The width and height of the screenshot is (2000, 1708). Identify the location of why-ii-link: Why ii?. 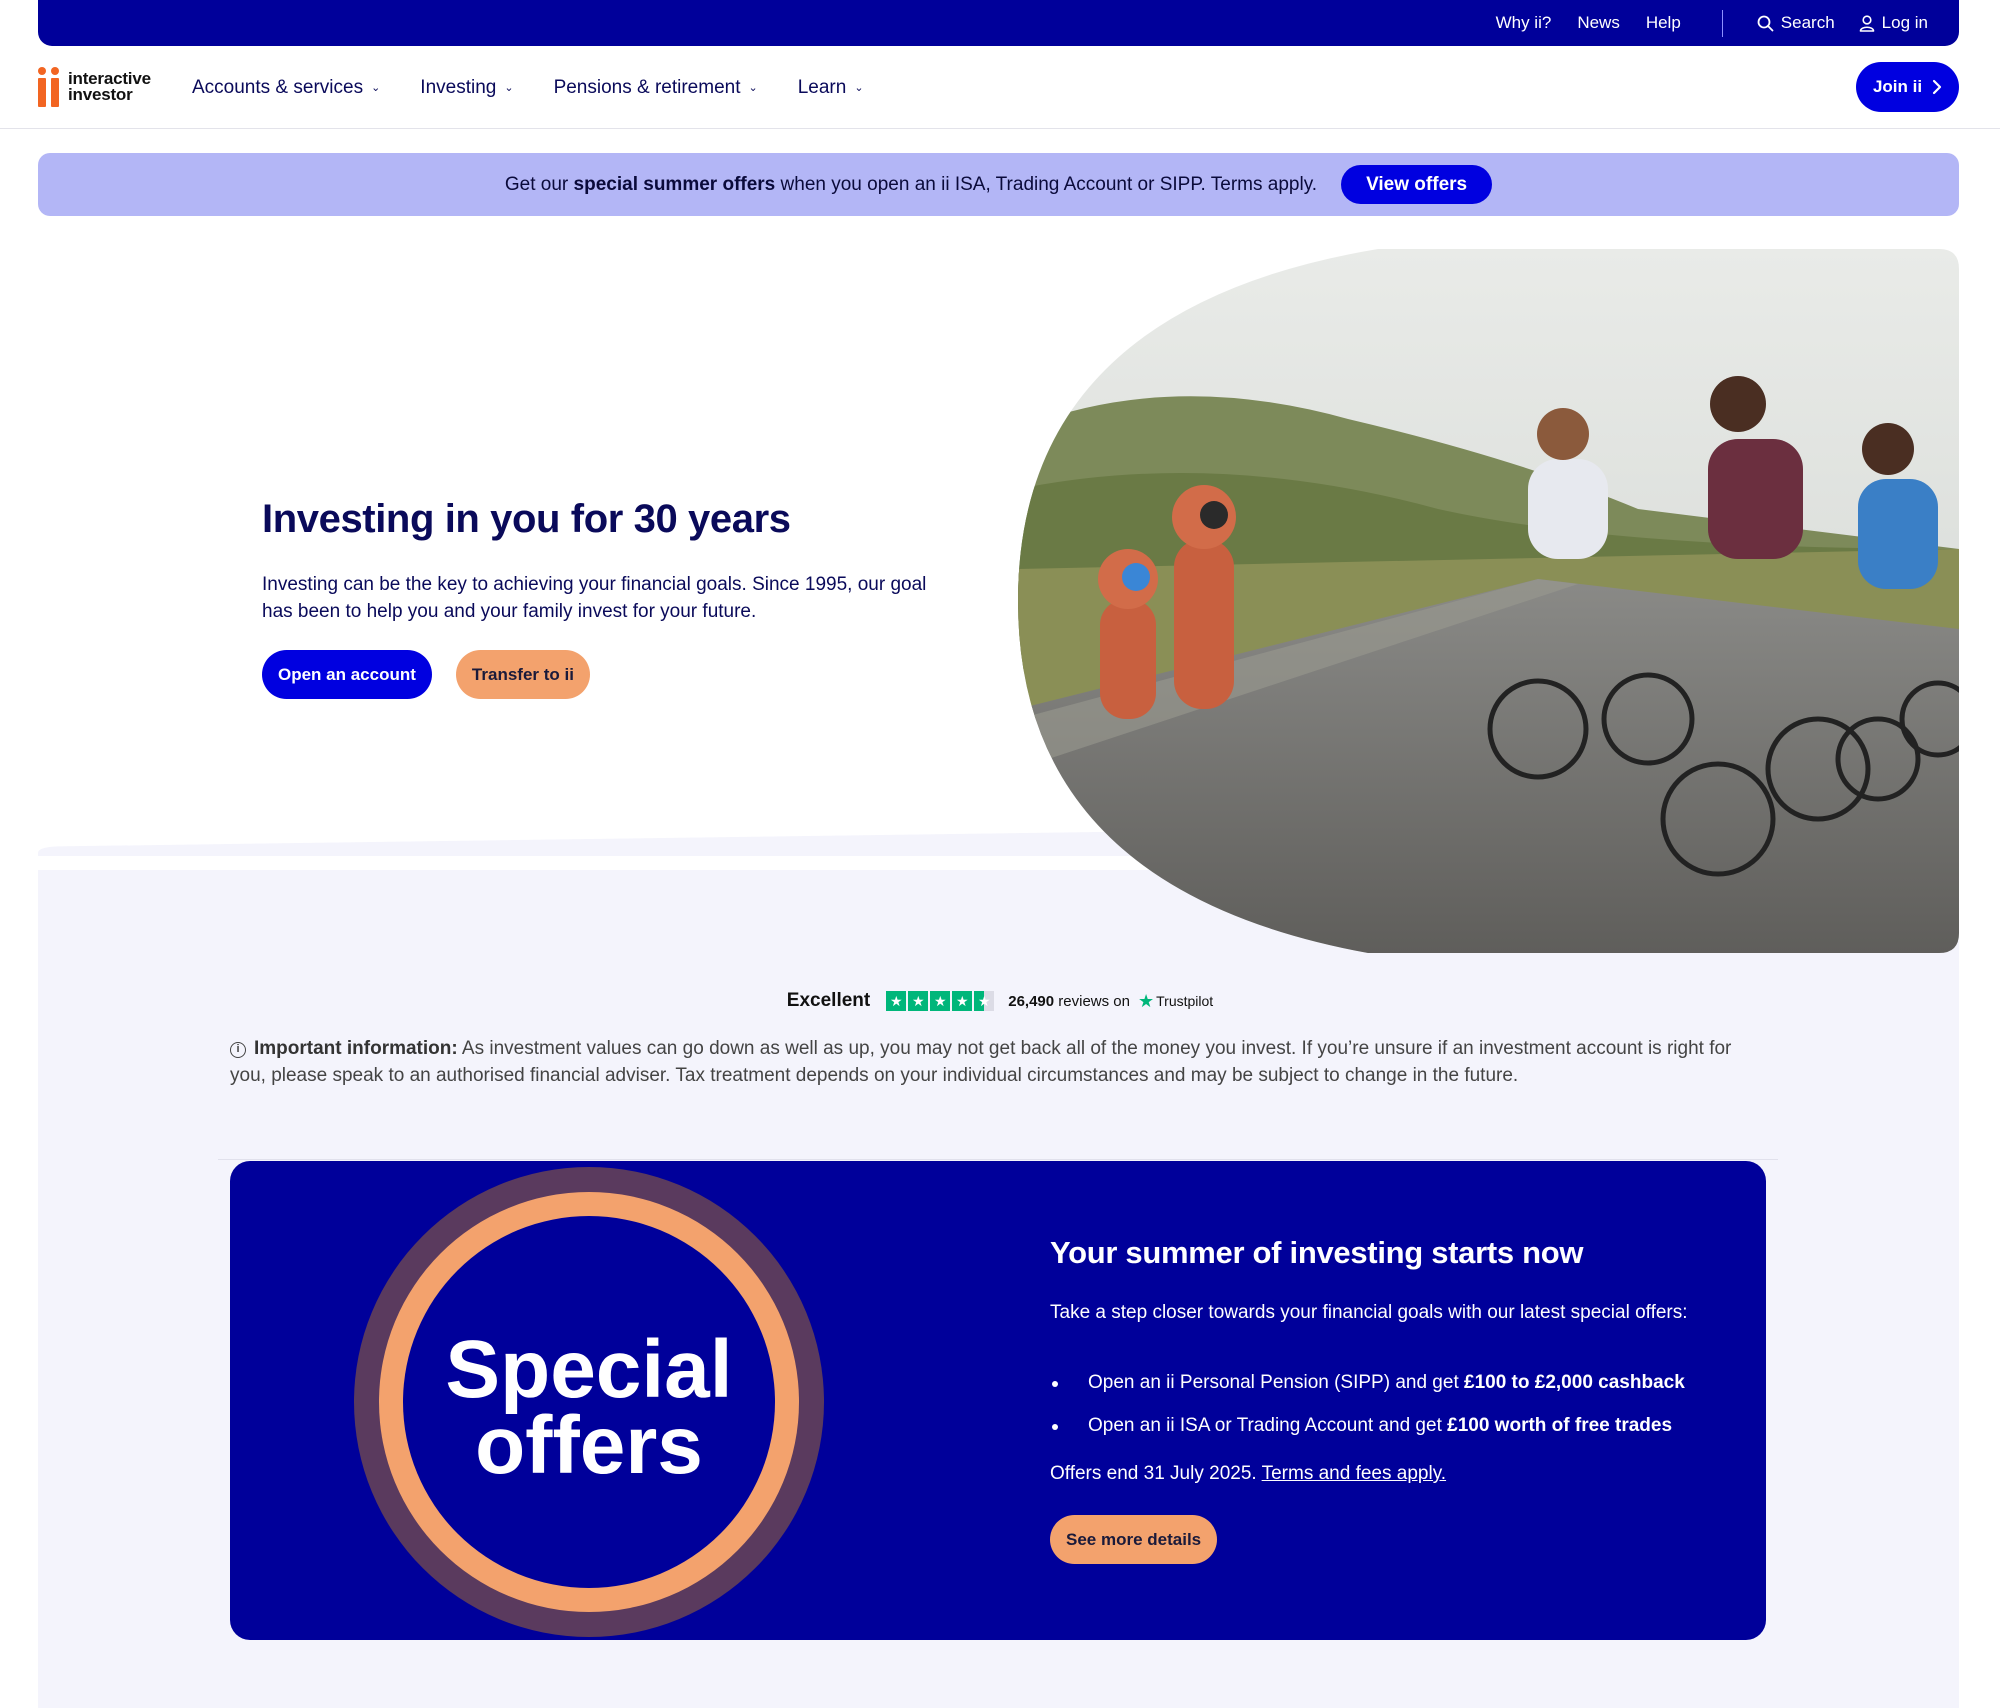
(1524, 23).